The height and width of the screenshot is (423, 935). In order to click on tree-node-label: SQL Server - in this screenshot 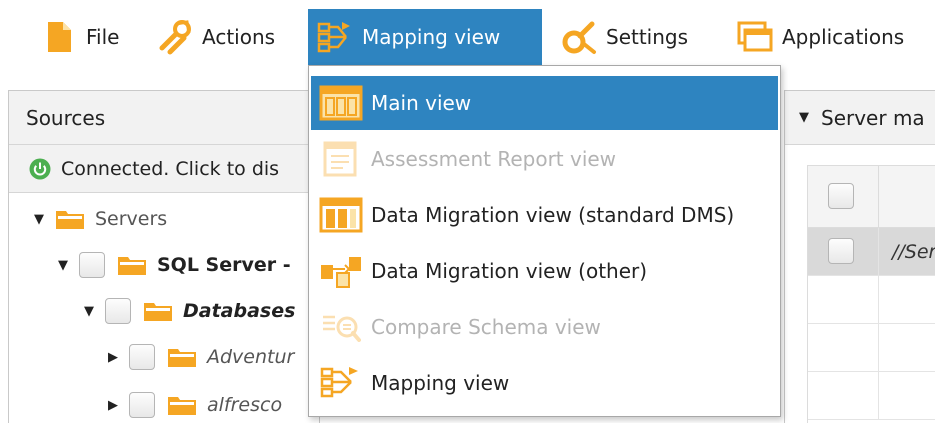, I will do `click(224, 265)`.